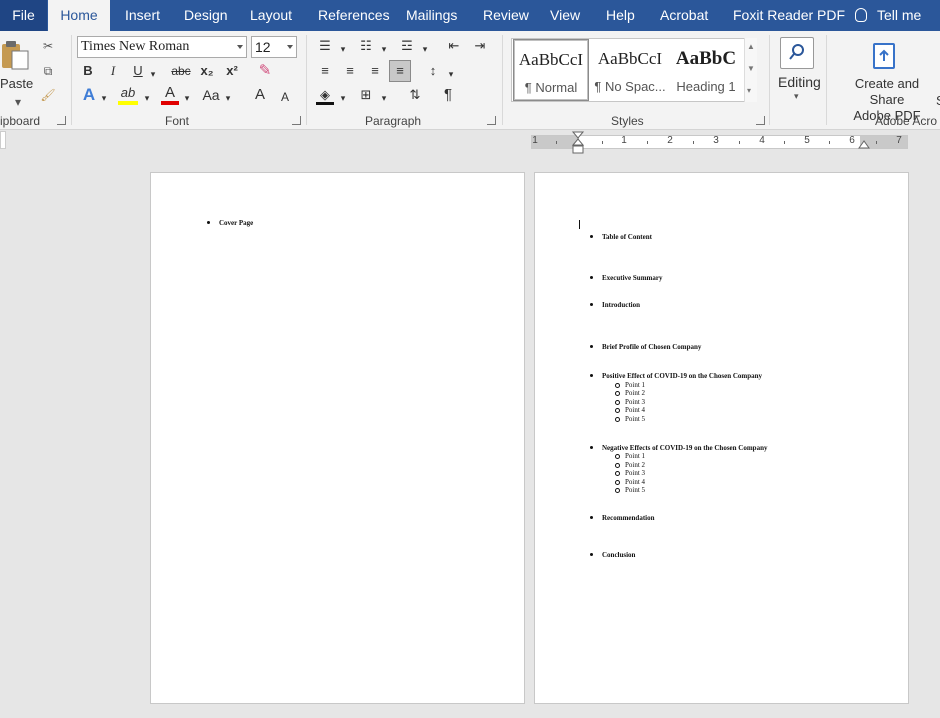 The height and width of the screenshot is (718, 940). Describe the element at coordinates (366, 46) in the screenshot. I see `numbering-icon: ☷` at that location.